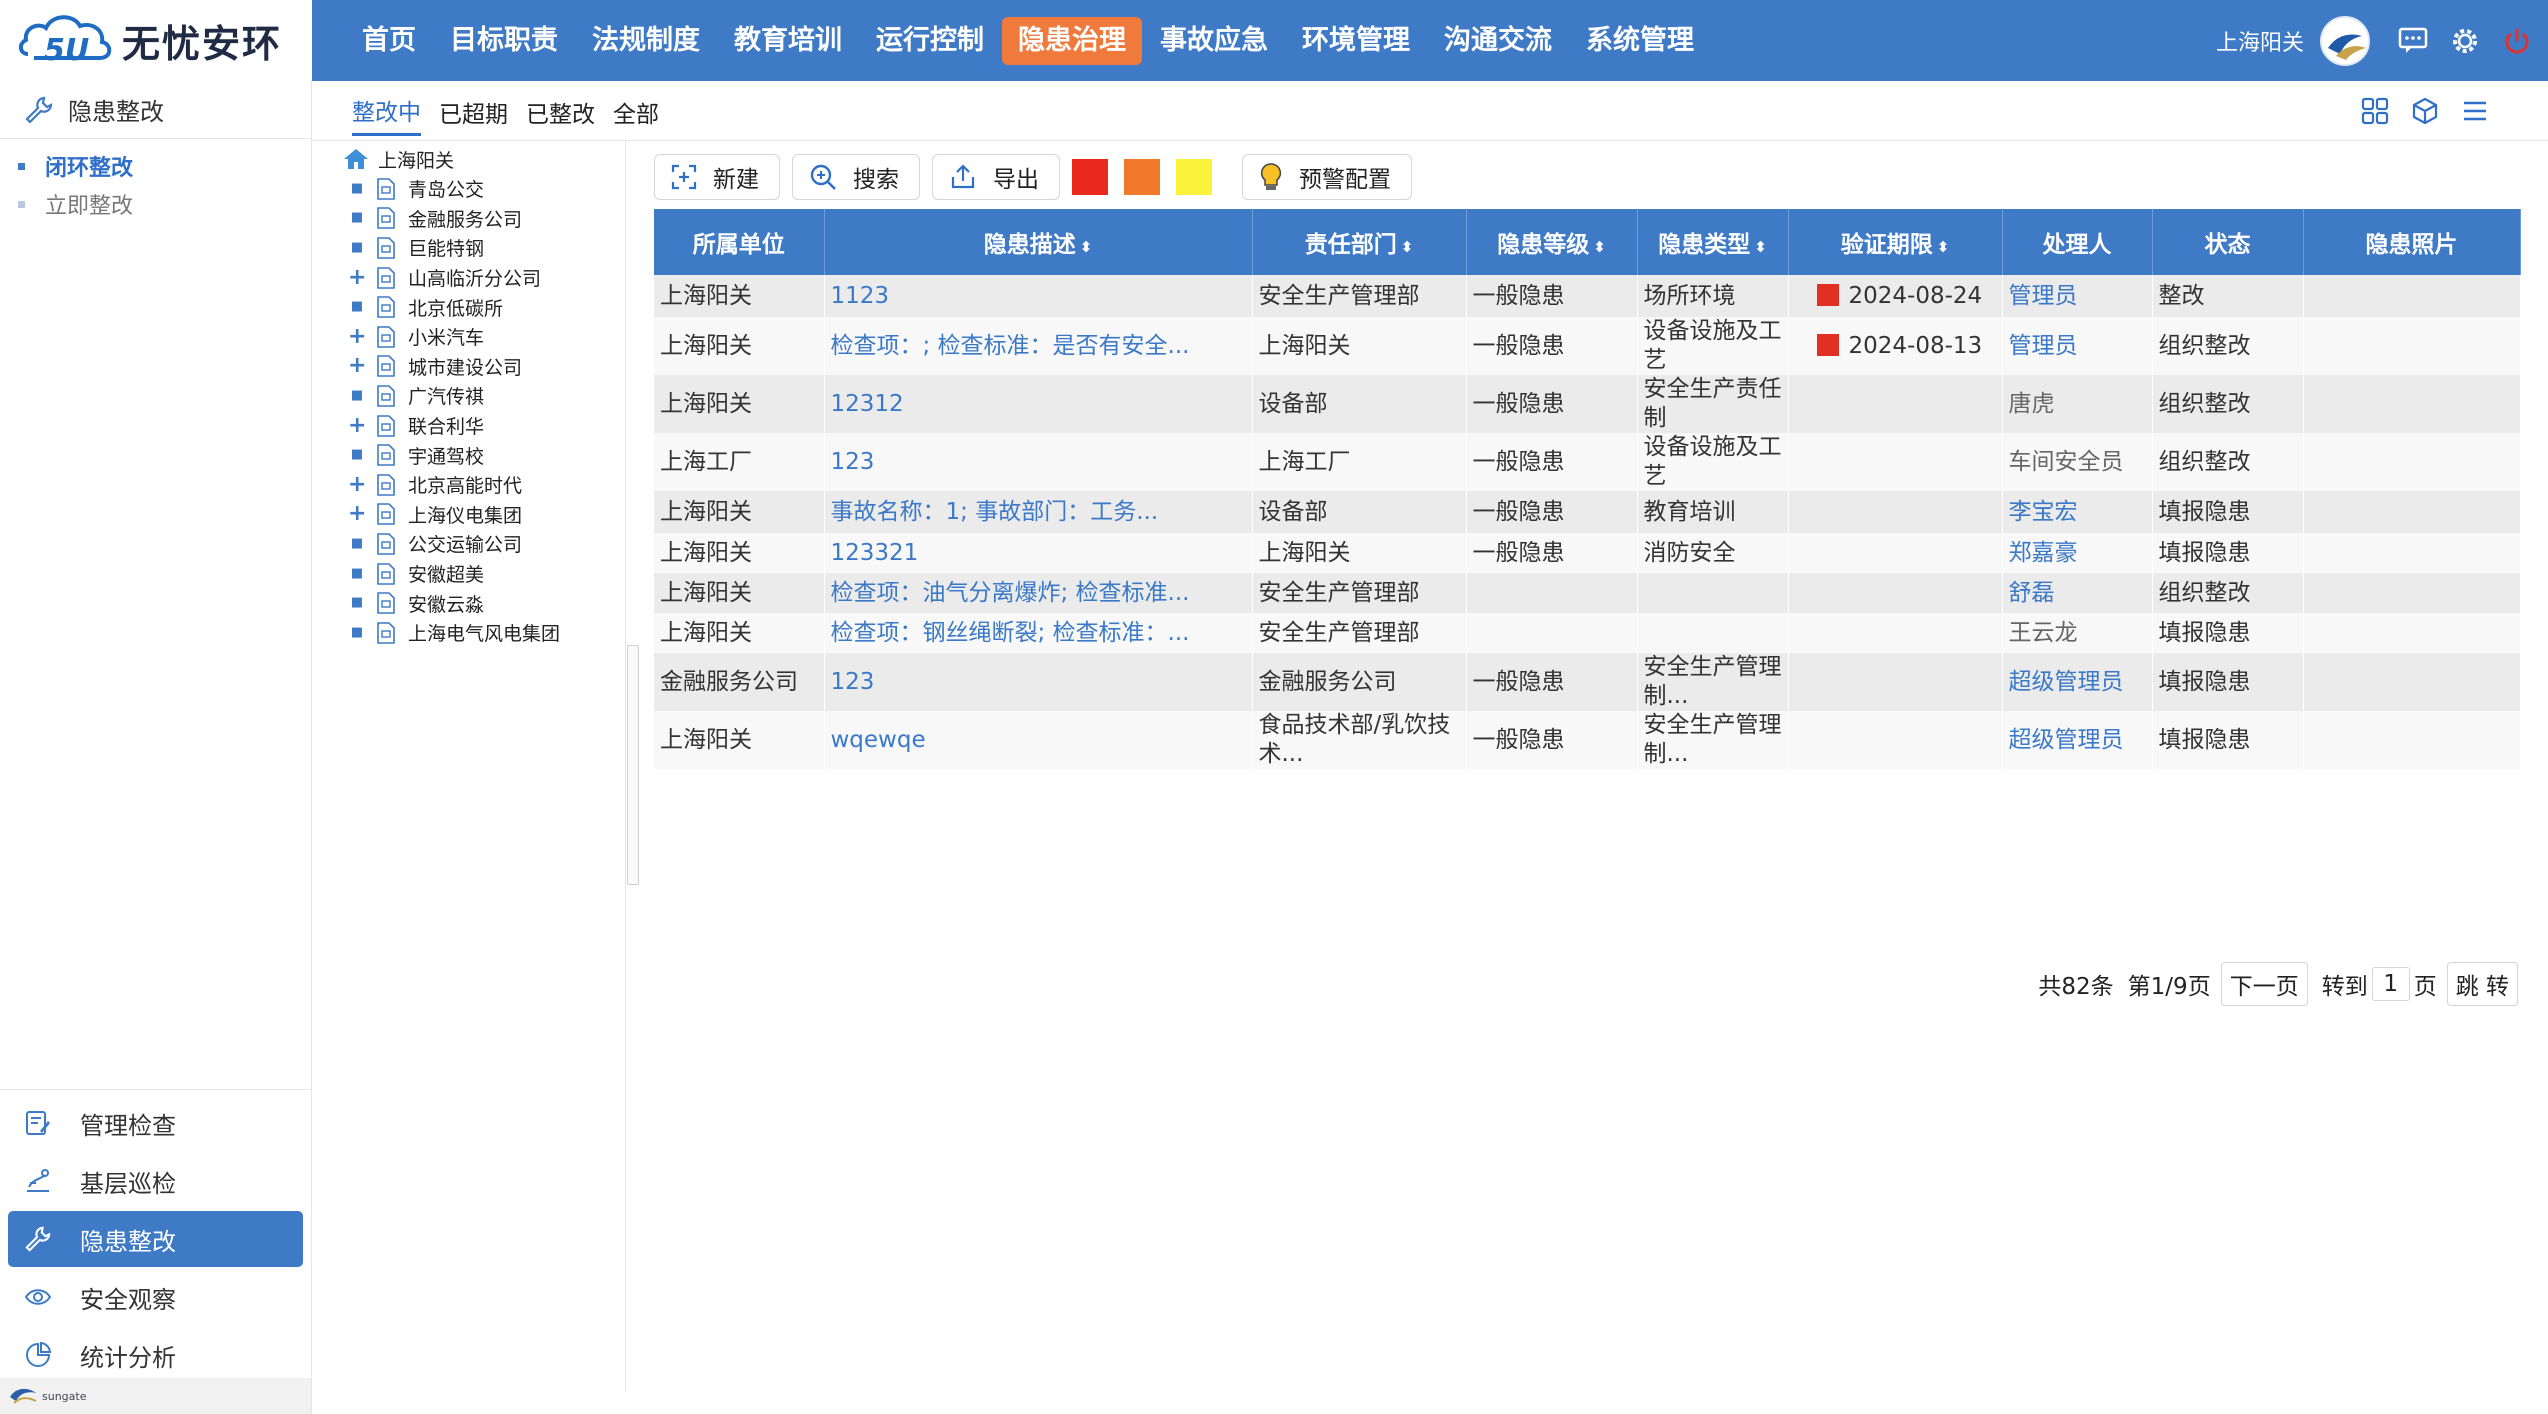  Describe the element at coordinates (389, 41) in the screenshot. I see `nav-item-0: 首页` at that location.